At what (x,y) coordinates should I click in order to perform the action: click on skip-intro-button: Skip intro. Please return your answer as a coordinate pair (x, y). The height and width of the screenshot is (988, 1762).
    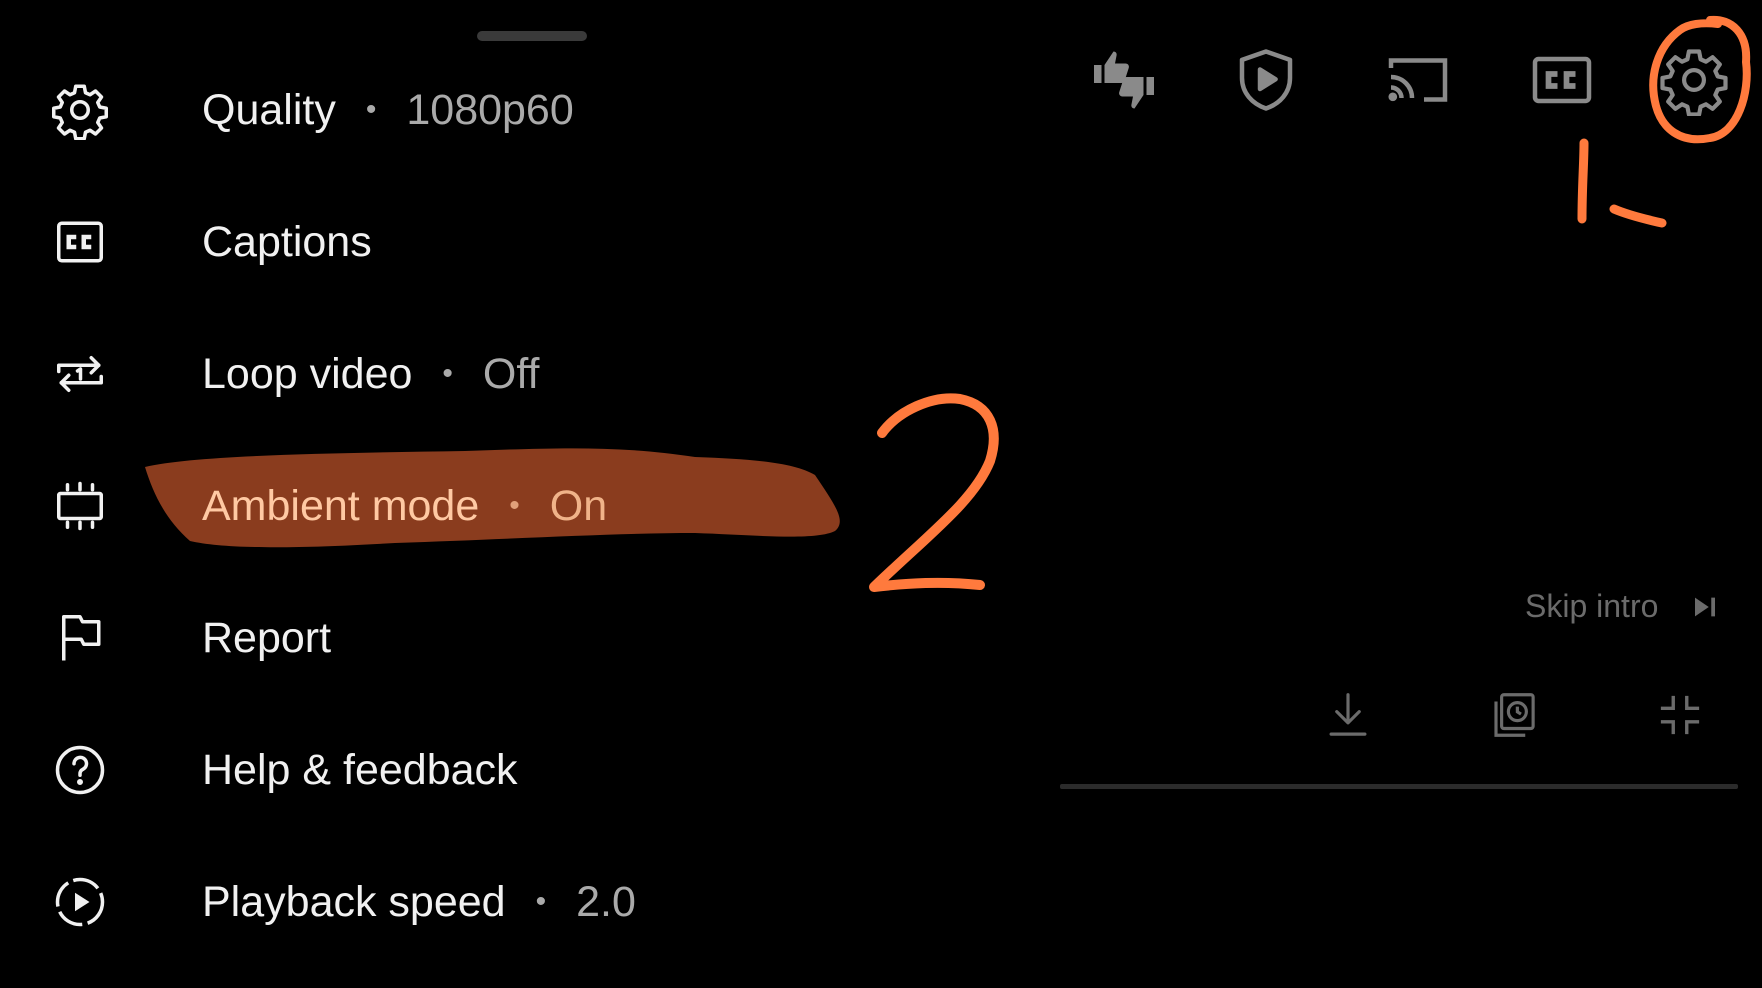
    Looking at the image, I should click on (1622, 606).